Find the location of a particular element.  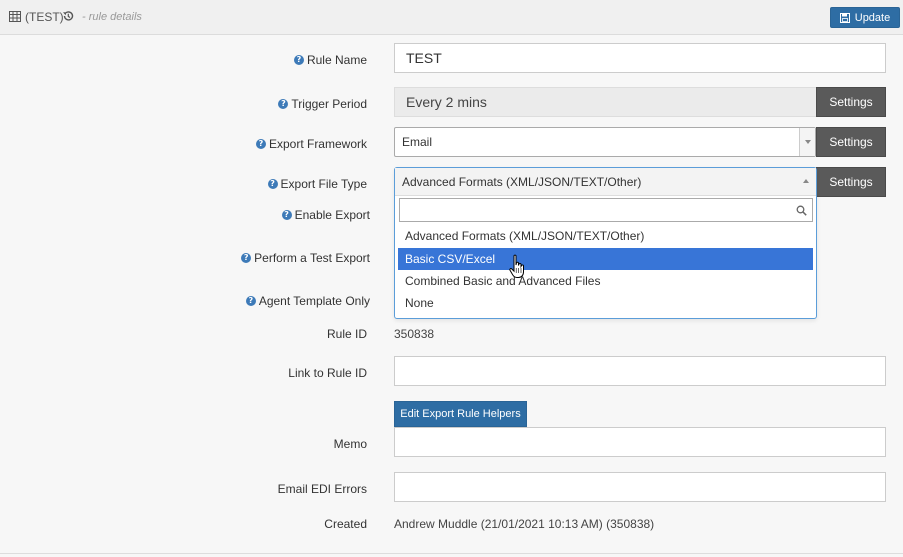

email-edi-errors-label: Email EDI Errors is located at coordinates (308, 489).